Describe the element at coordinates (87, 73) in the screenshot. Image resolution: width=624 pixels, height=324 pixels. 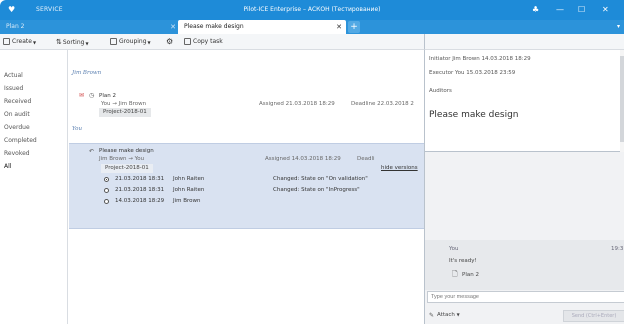
I see `group-header-jim-brown: Jim Brown` at that location.